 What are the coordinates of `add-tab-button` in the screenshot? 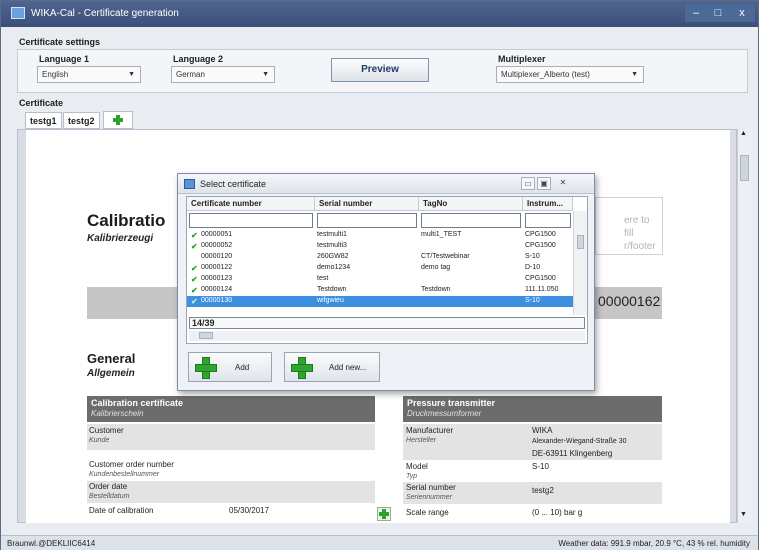 It's located at (118, 120).